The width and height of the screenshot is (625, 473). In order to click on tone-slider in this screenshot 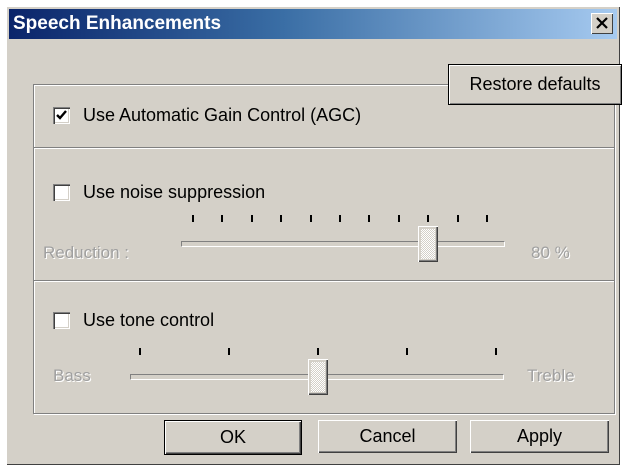, I will do `click(318, 378)`.